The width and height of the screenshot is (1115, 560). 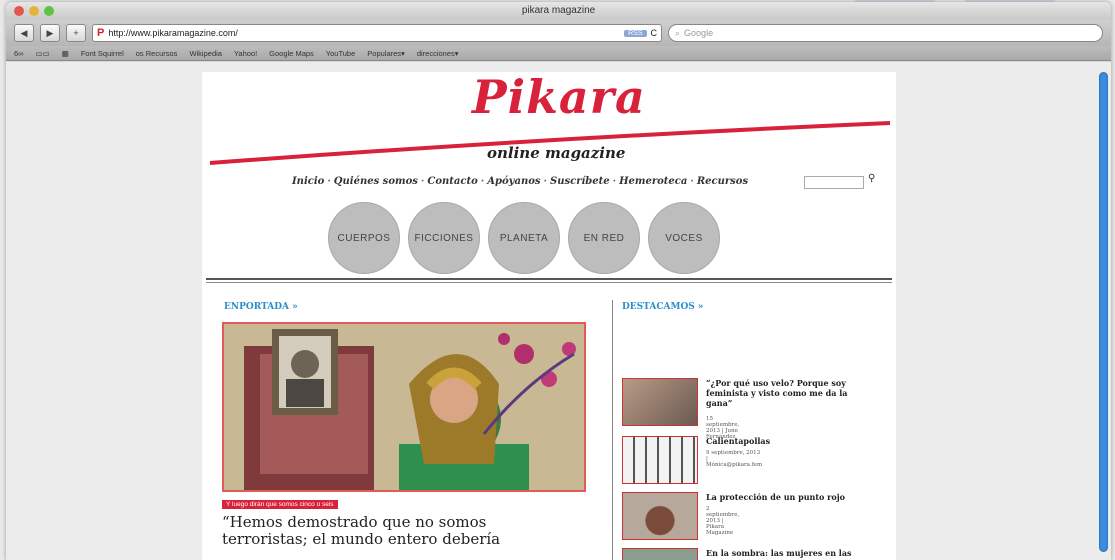 I want to click on menu-item-apoyanos: Apóyanos, so click(x=513, y=181).